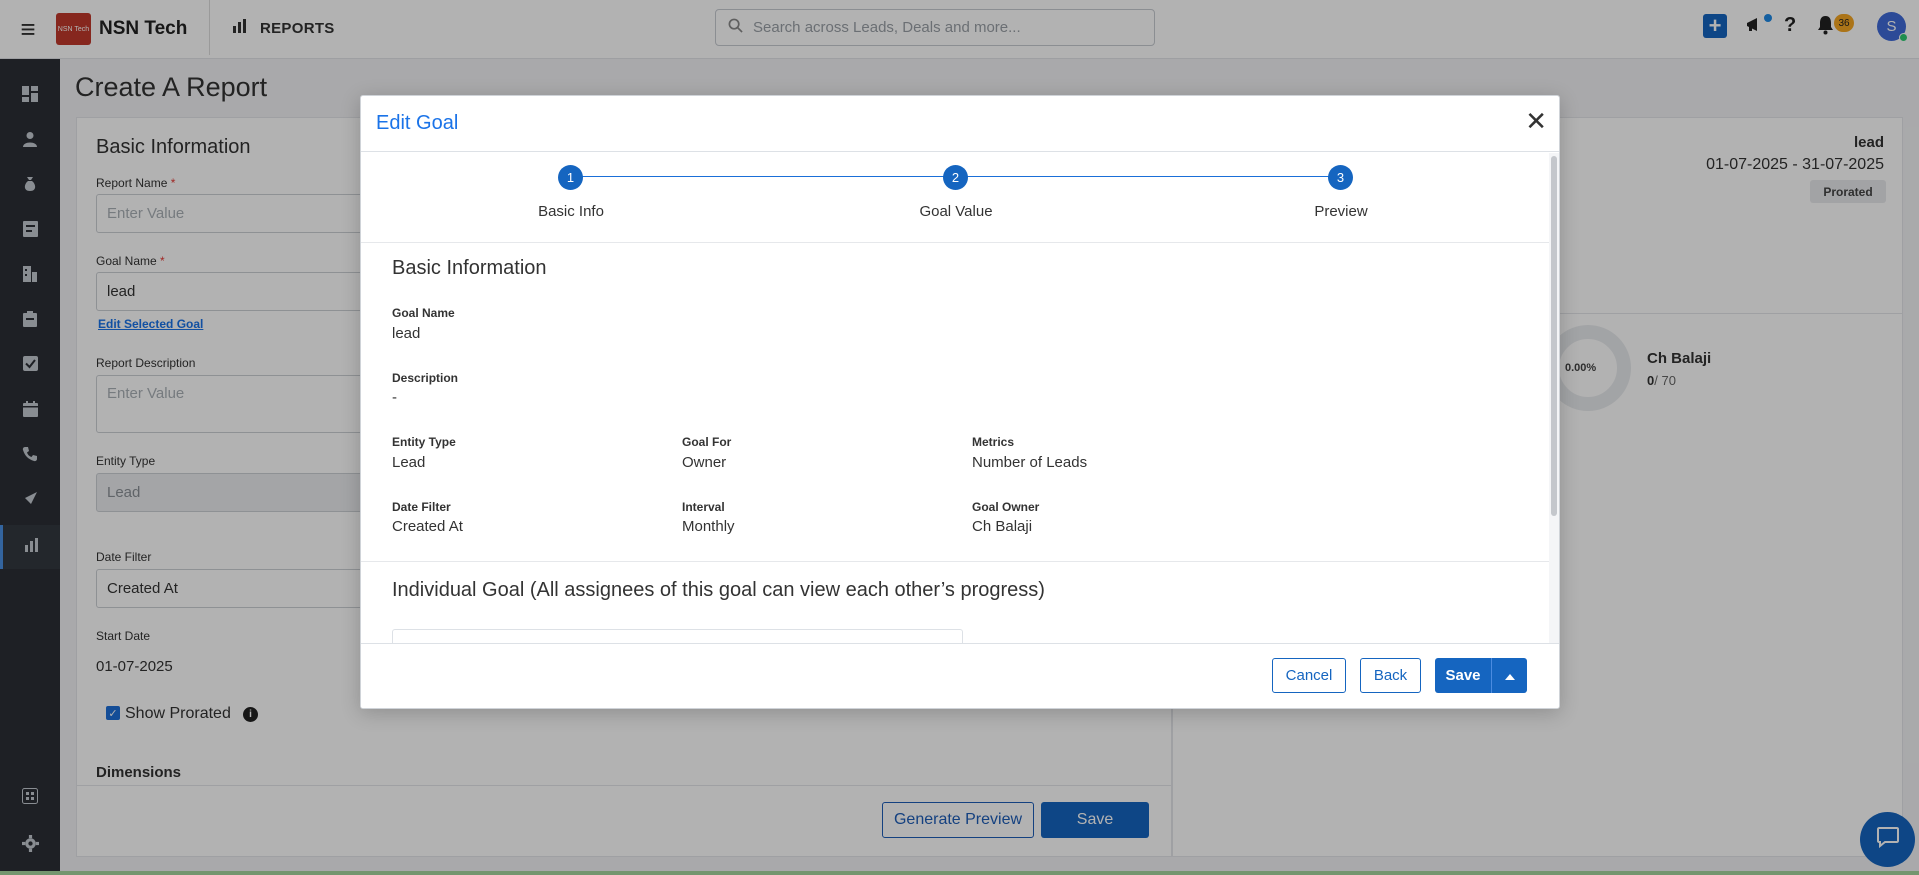  What do you see at coordinates (394, 397) in the screenshot?
I see `description-value: -` at bounding box center [394, 397].